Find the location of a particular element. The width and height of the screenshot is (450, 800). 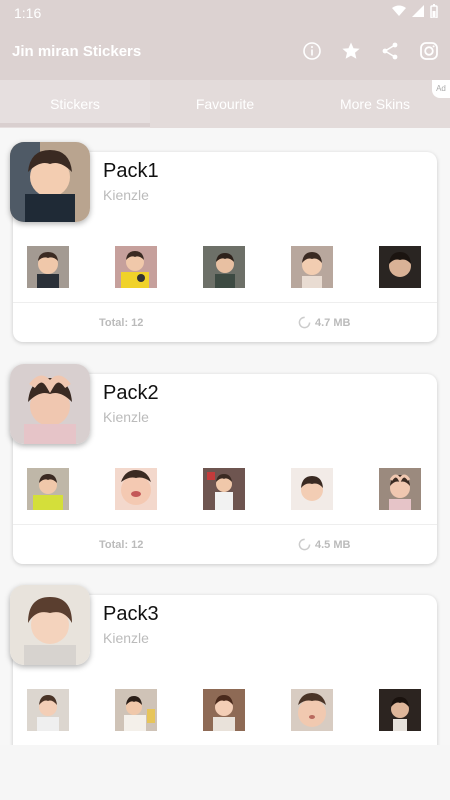

pack-size-value: 4.5 MB is located at coordinates (333, 544).